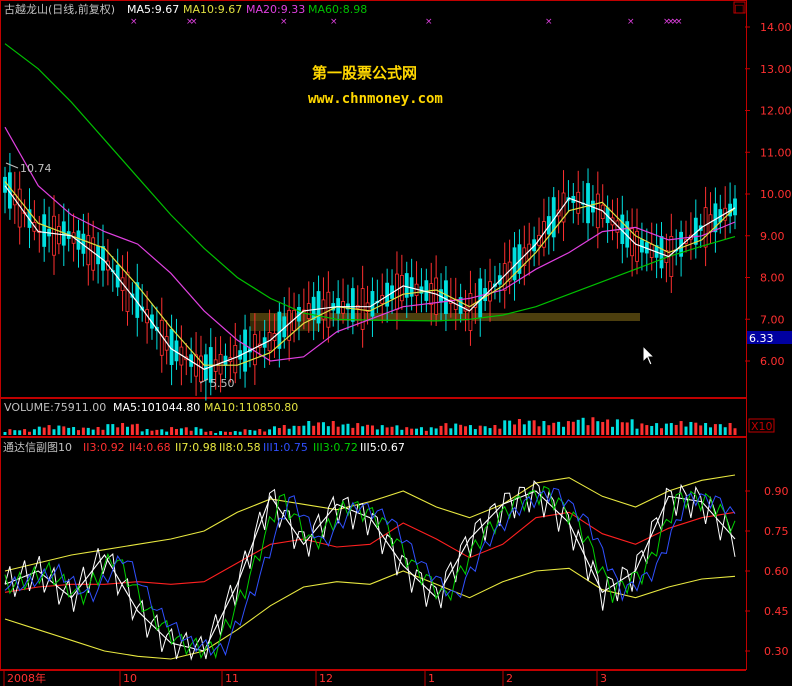  Describe the element at coordinates (375, 99) in the screenshot. I see `watermark-url: www.chnmoney.com` at that location.